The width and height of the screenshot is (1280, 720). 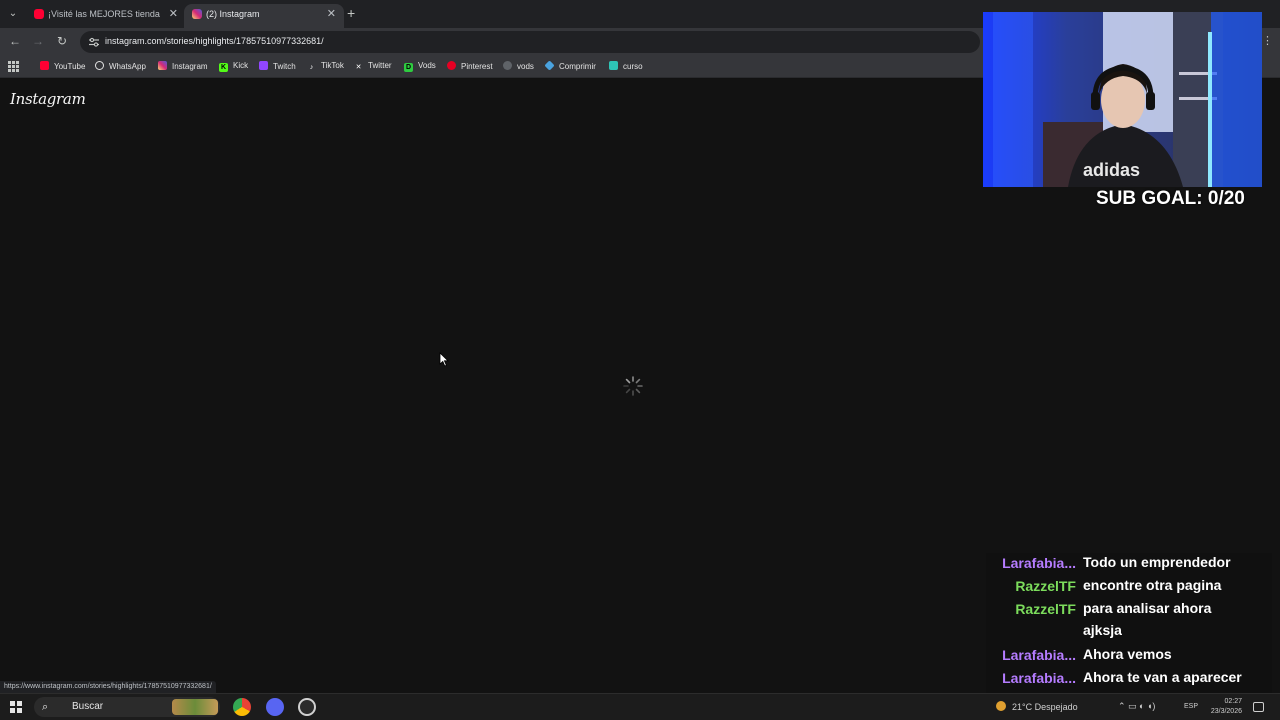 I want to click on mouse-cursor-icon, so click(x=444, y=359).